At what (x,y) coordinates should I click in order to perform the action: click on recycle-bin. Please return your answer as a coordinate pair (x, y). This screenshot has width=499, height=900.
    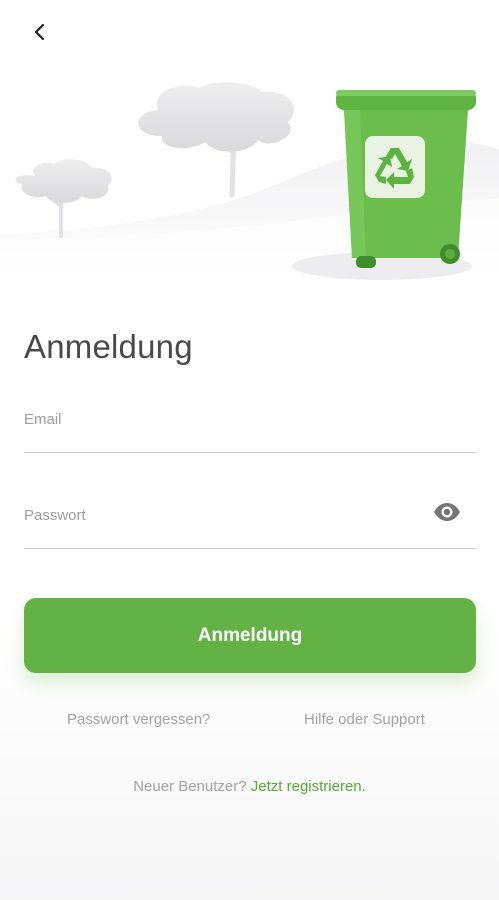
    Looking at the image, I should click on (406, 179).